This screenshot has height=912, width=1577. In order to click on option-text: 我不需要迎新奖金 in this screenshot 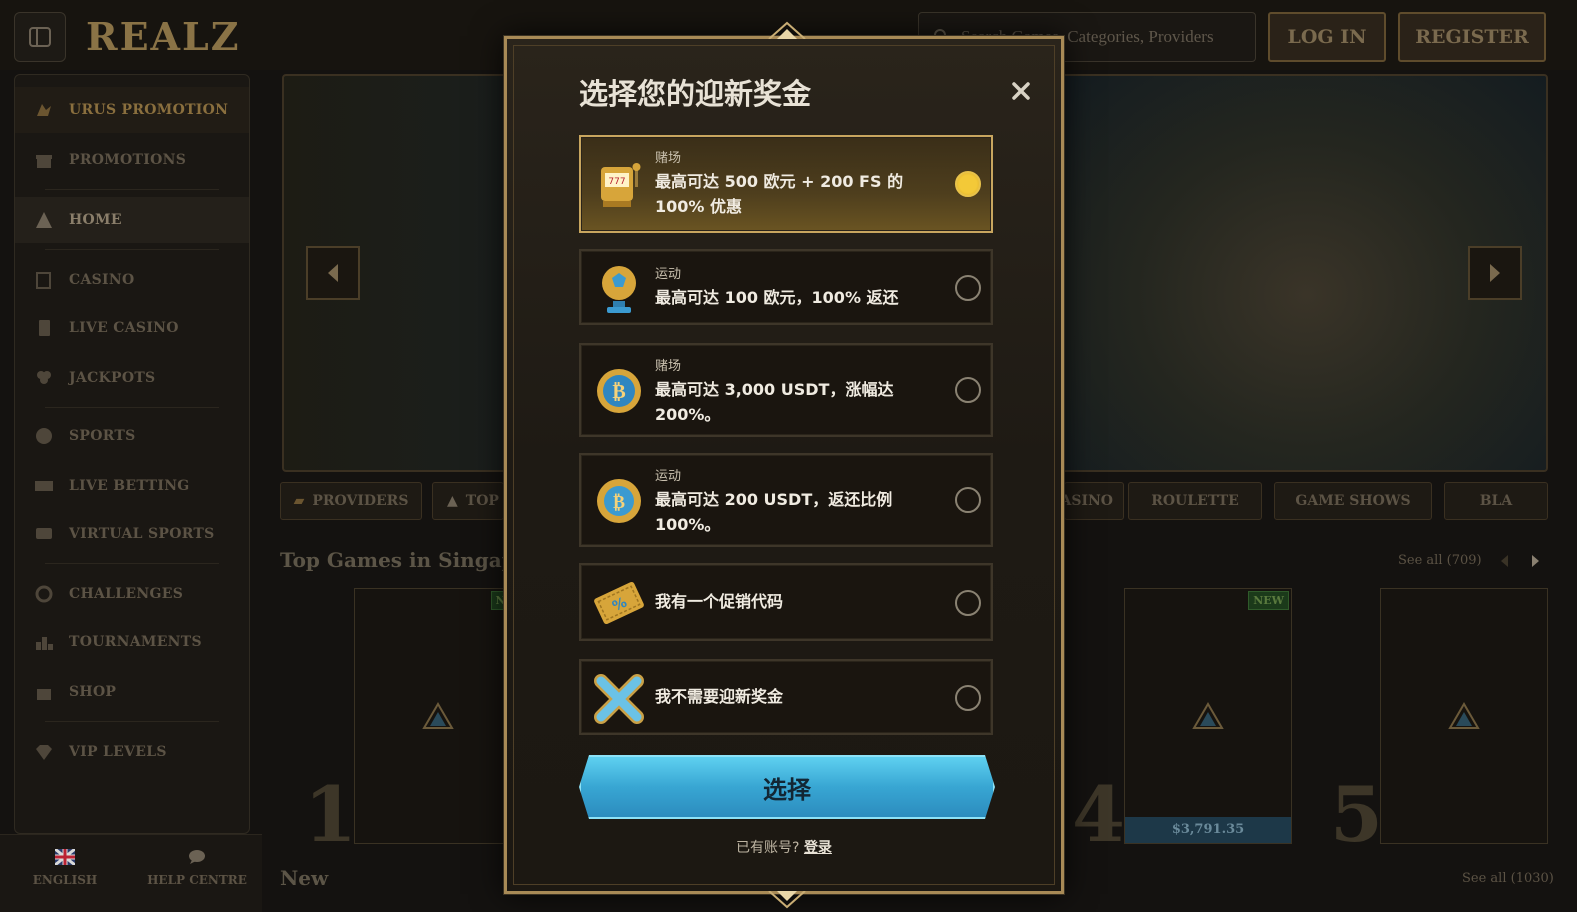, I will do `click(719, 696)`.